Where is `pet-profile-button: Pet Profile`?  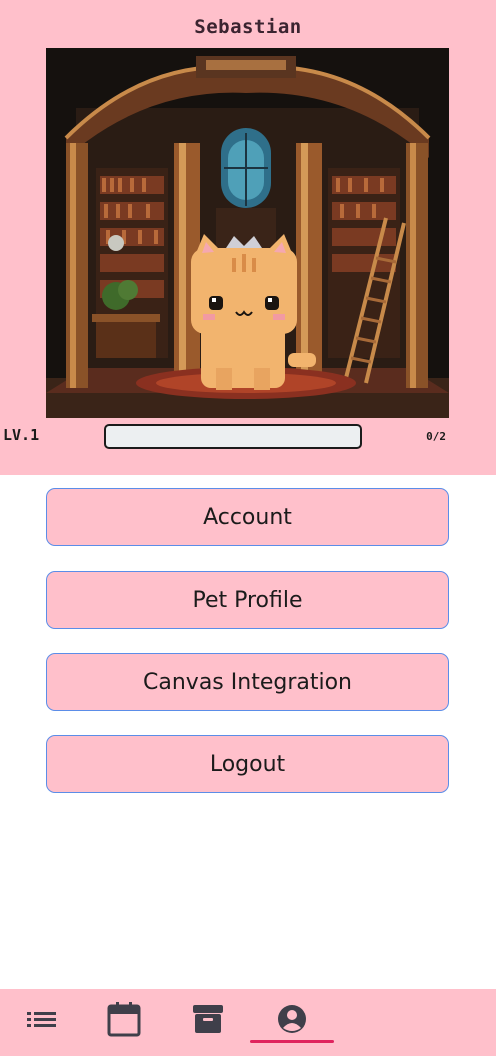 pet-profile-button: Pet Profile is located at coordinates (247, 600).